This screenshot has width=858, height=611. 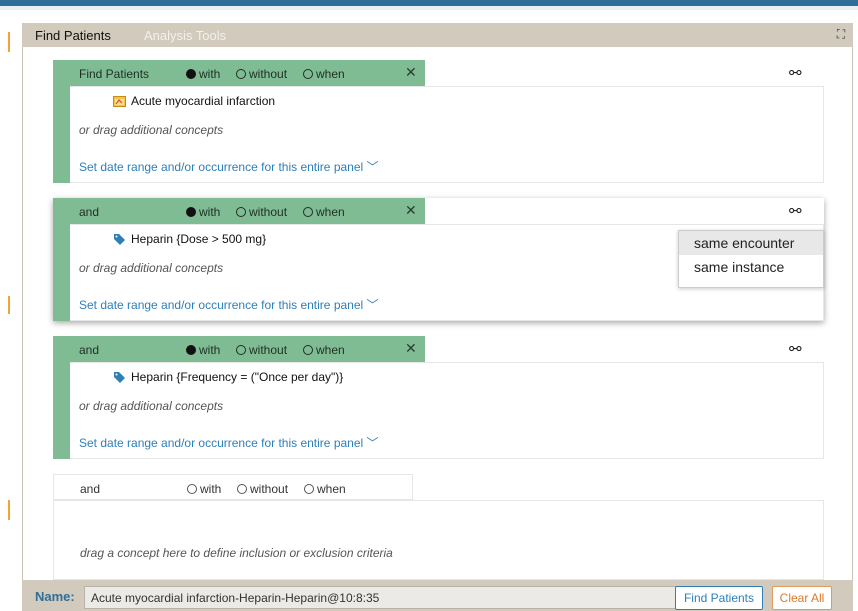 What do you see at coordinates (437, 35) in the screenshot?
I see `tab-bar: Find Patients Analysis Tools ⛶` at bounding box center [437, 35].